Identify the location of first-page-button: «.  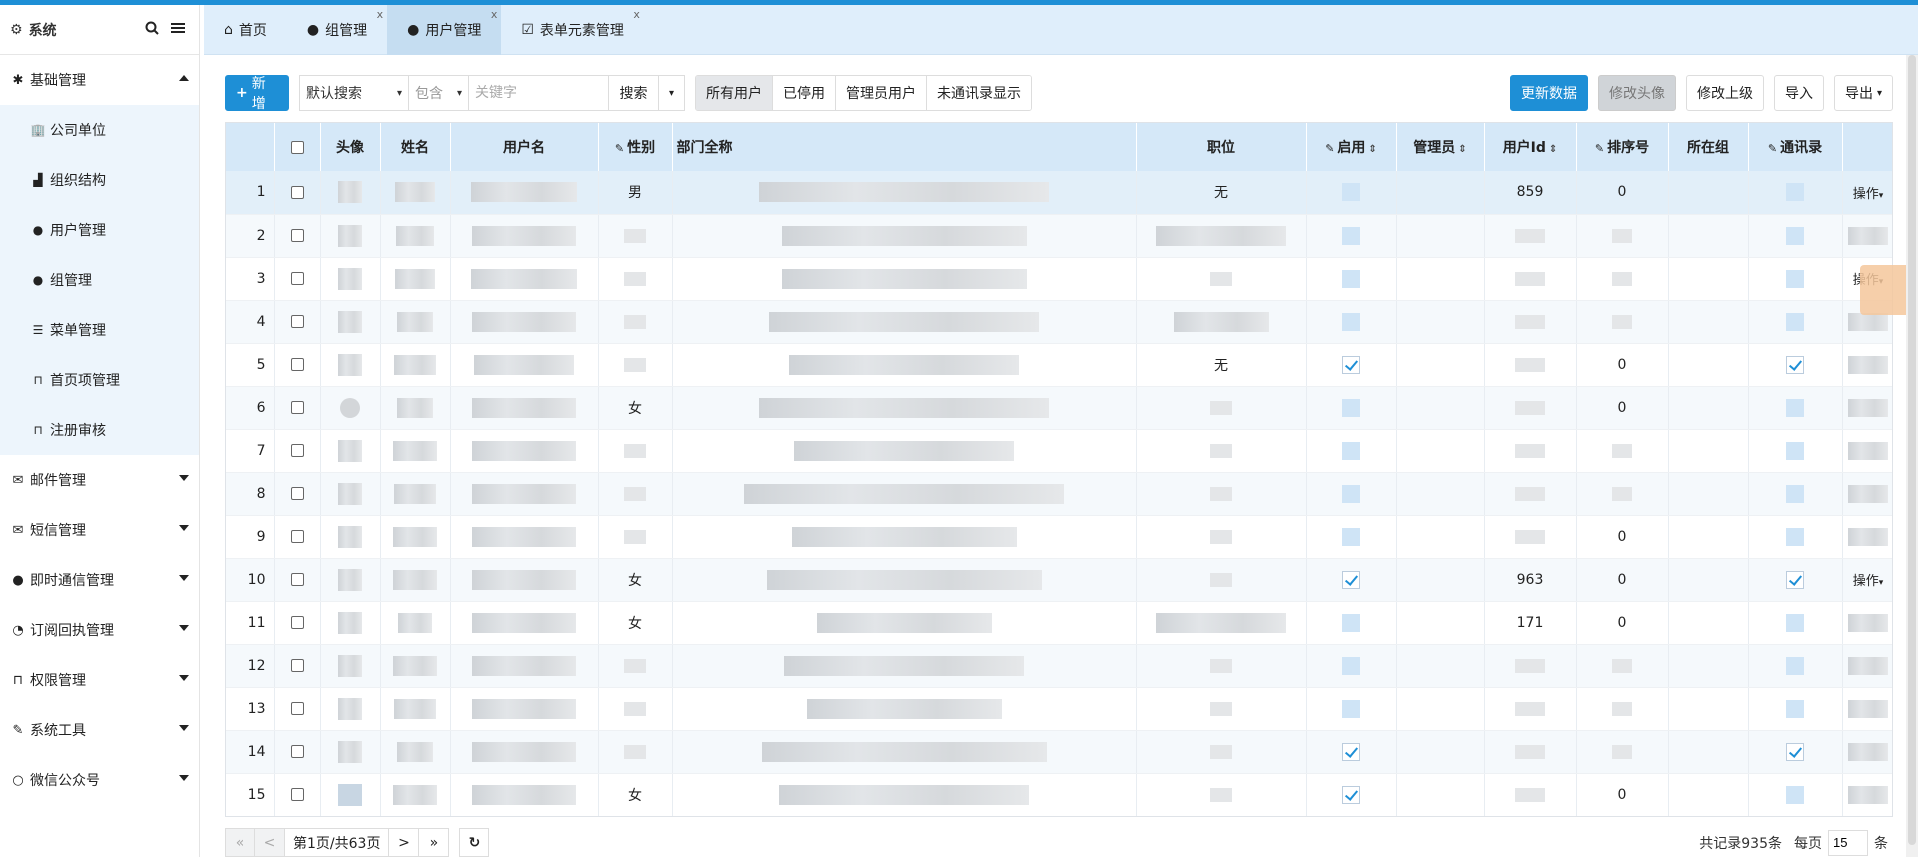
(240, 842).